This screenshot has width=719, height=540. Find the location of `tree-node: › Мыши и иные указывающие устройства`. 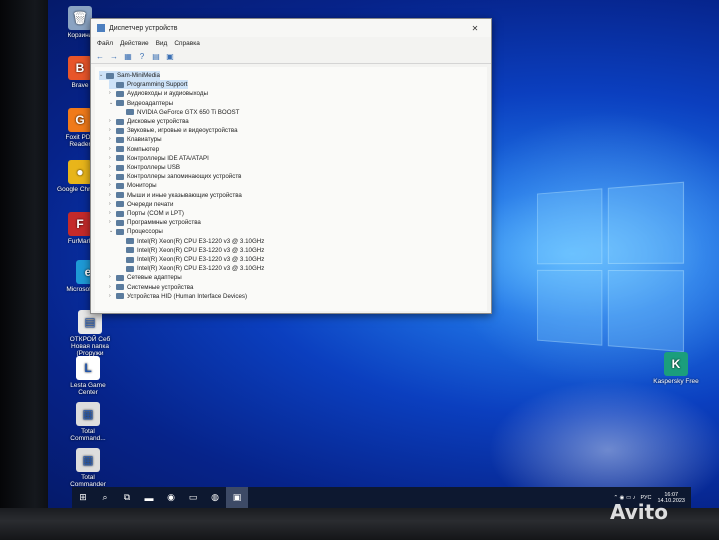

tree-node: › Мыши и иные указывающие устройства is located at coordinates (175, 195).